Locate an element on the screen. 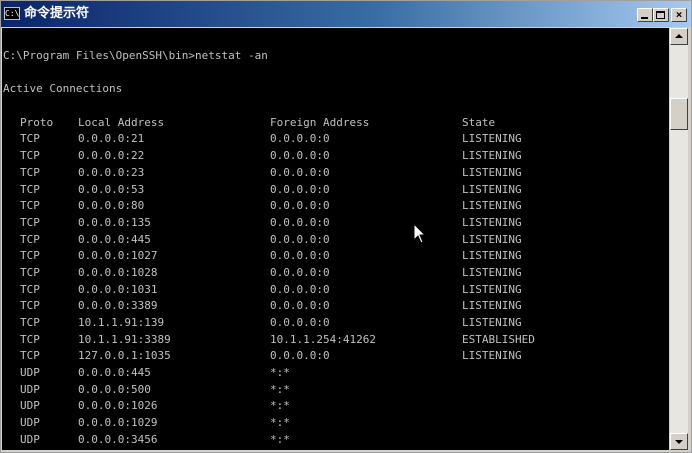 The width and height of the screenshot is (692, 453). scroll-up-icon is located at coordinates (679, 36).